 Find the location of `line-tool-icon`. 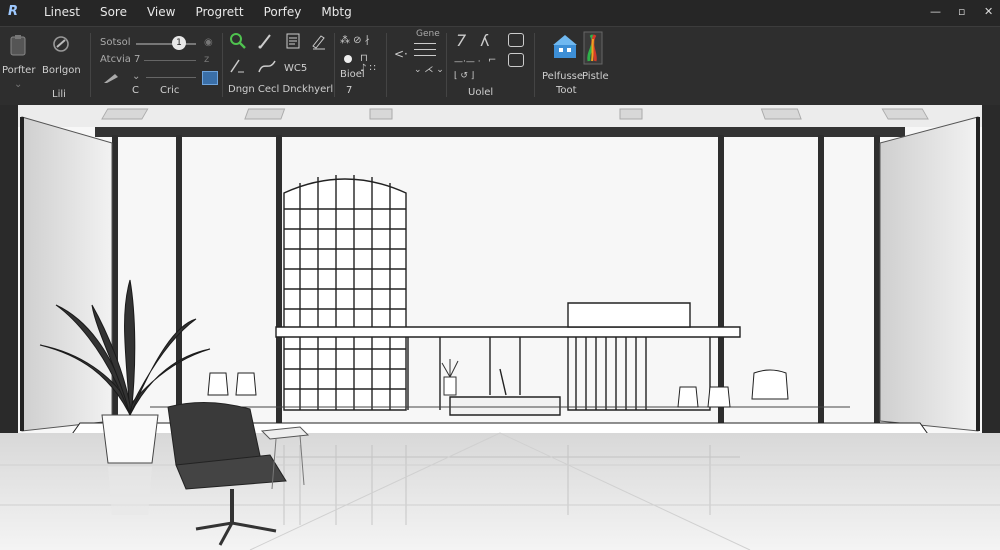

line-tool-icon is located at coordinates (237, 66).